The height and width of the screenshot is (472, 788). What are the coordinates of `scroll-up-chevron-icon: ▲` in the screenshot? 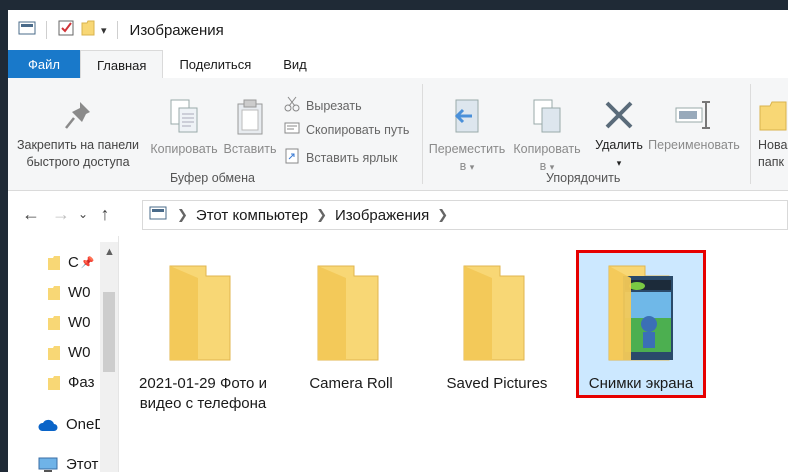 It's located at (109, 252).